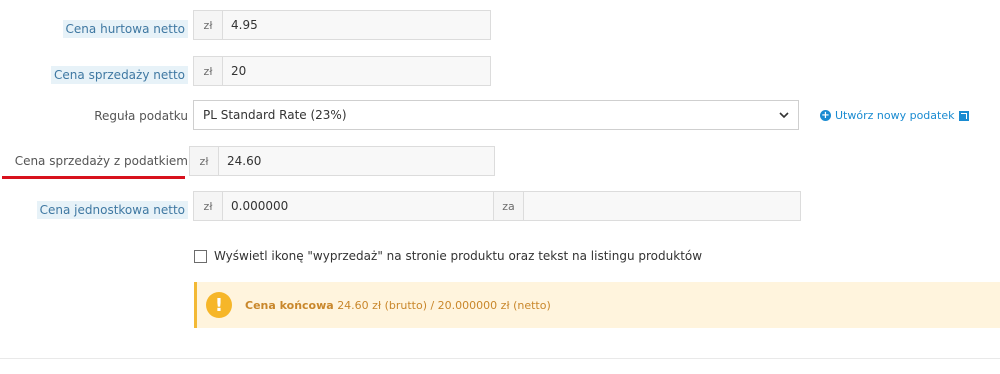  Describe the element at coordinates (275, 115) in the screenshot. I see `tax-rule-selected: PL Standard Rate (23%)` at that location.